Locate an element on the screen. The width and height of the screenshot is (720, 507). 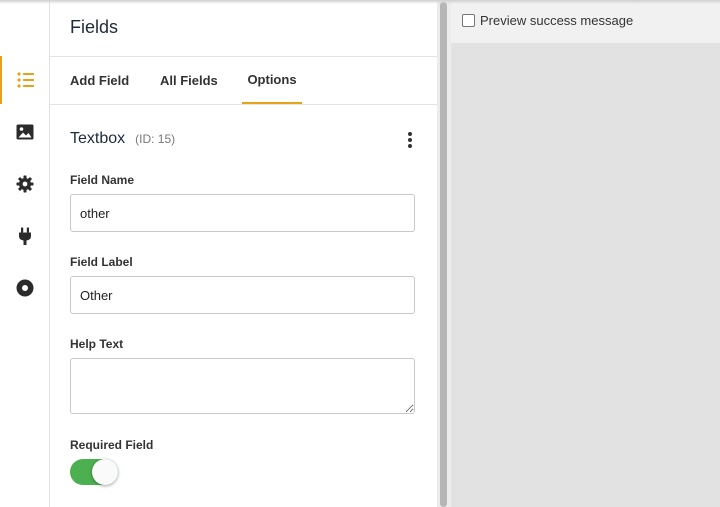
image-icon is located at coordinates (24, 132).